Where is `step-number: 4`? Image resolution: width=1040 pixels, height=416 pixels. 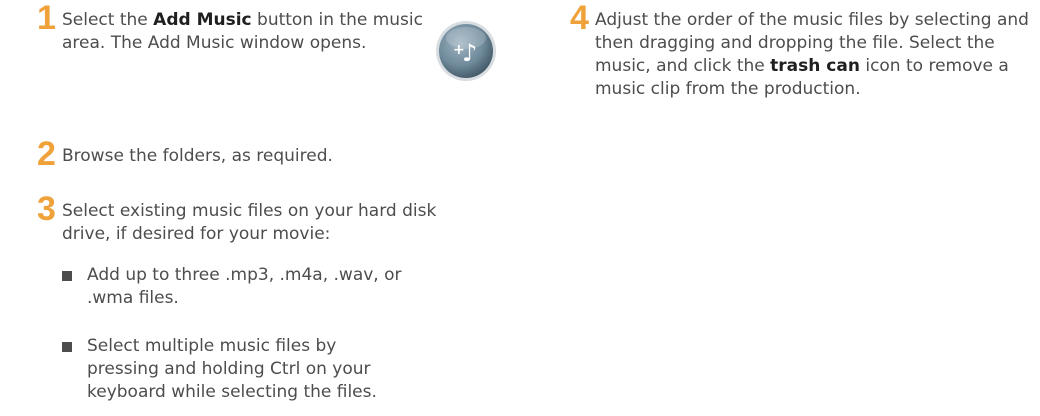
step-number: 4 is located at coordinates (579, 18).